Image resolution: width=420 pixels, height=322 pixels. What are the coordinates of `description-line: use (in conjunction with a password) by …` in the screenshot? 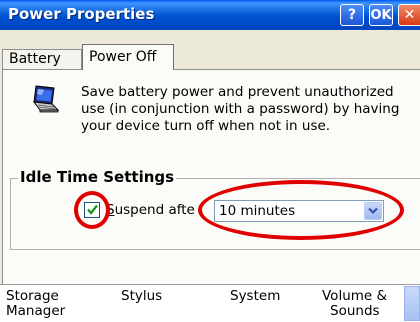 It's located at (240, 109).